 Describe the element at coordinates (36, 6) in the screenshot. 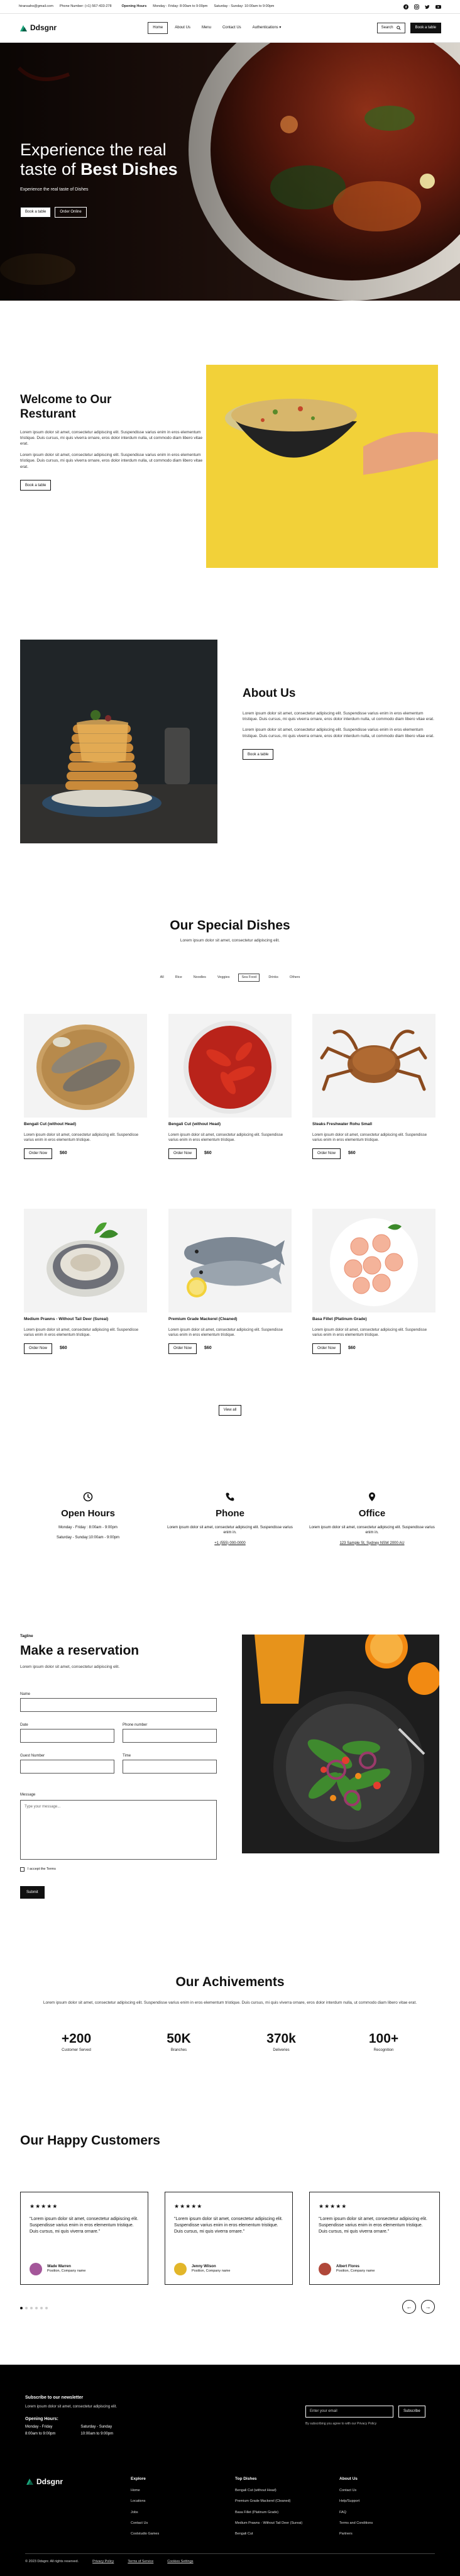

I see `topbar-email: hiransaho@gmail.com` at that location.